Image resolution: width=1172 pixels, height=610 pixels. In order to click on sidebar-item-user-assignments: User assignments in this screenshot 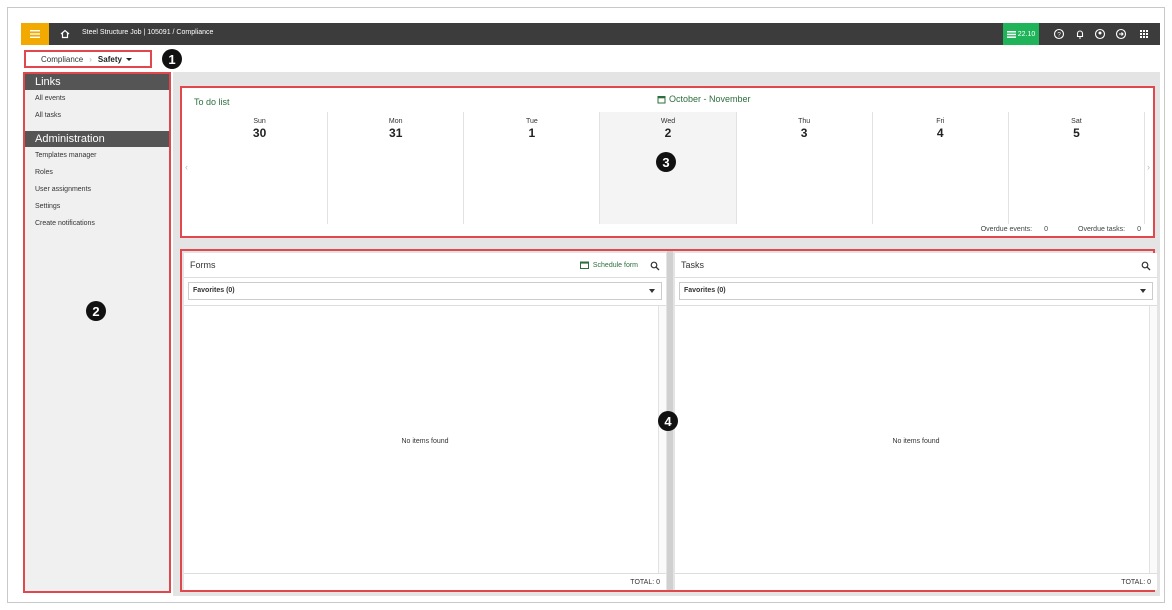, I will do `click(97, 189)`.